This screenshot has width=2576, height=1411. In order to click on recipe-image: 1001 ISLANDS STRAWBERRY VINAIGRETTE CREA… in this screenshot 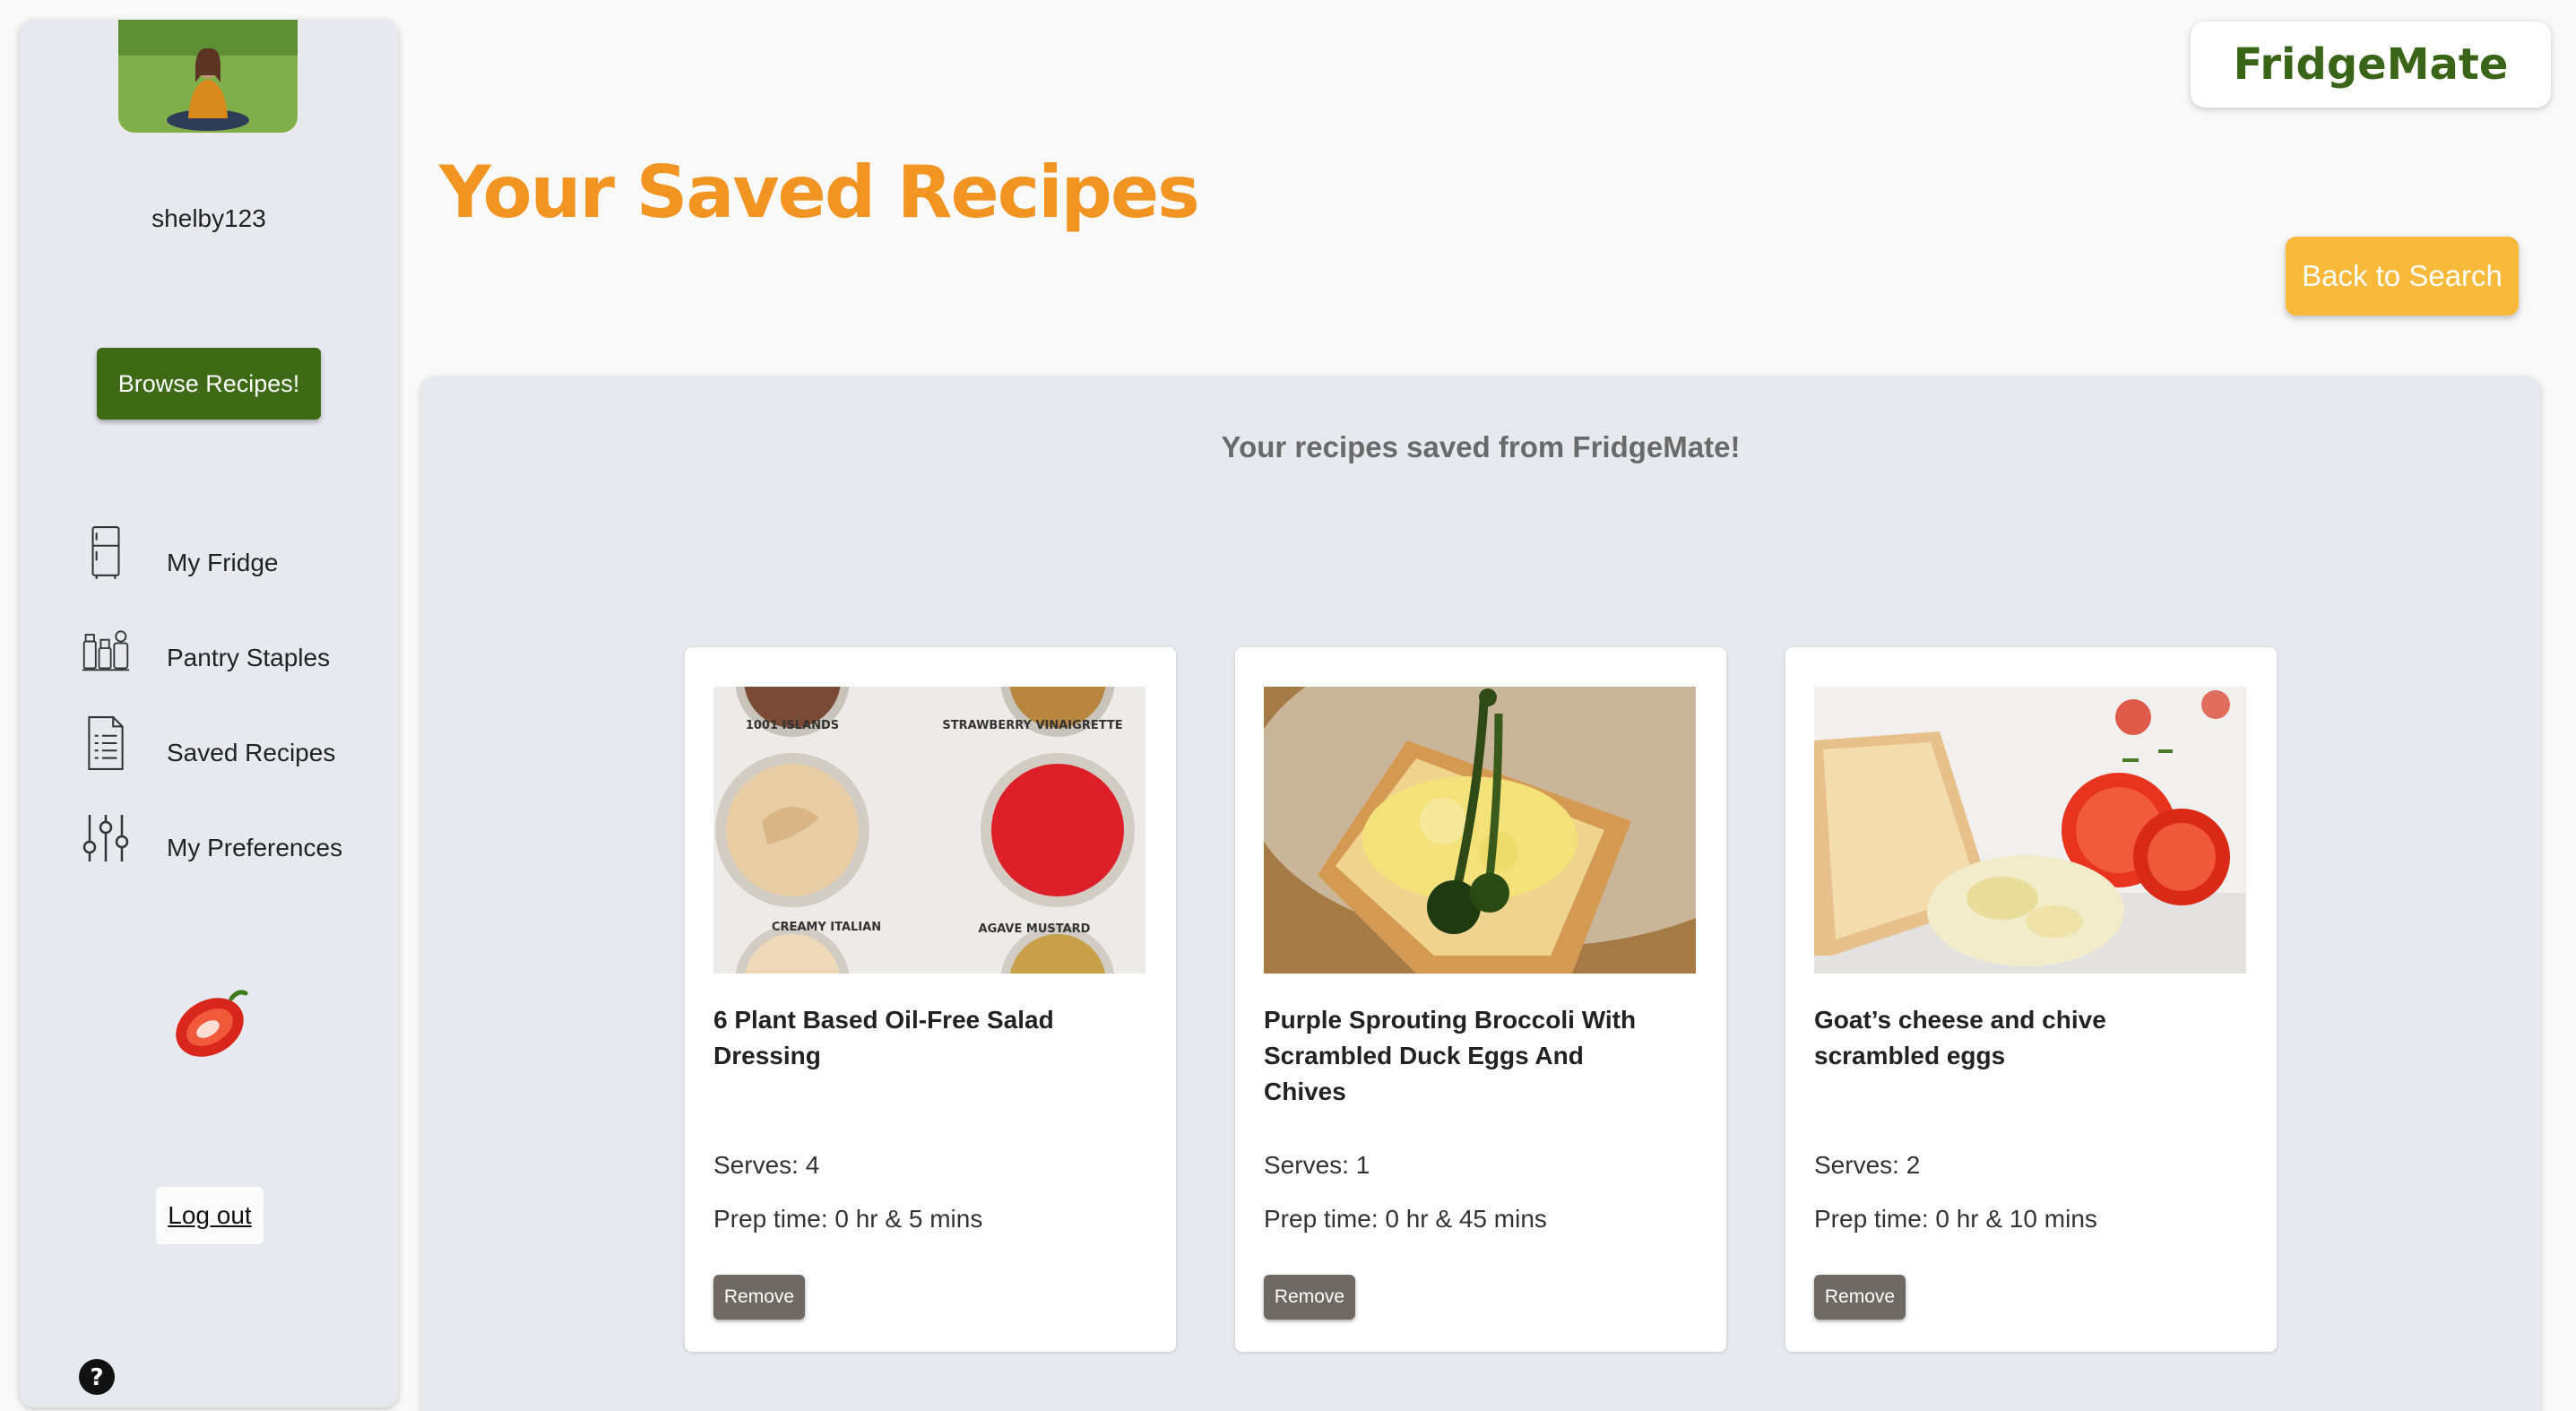, I will do `click(929, 830)`.